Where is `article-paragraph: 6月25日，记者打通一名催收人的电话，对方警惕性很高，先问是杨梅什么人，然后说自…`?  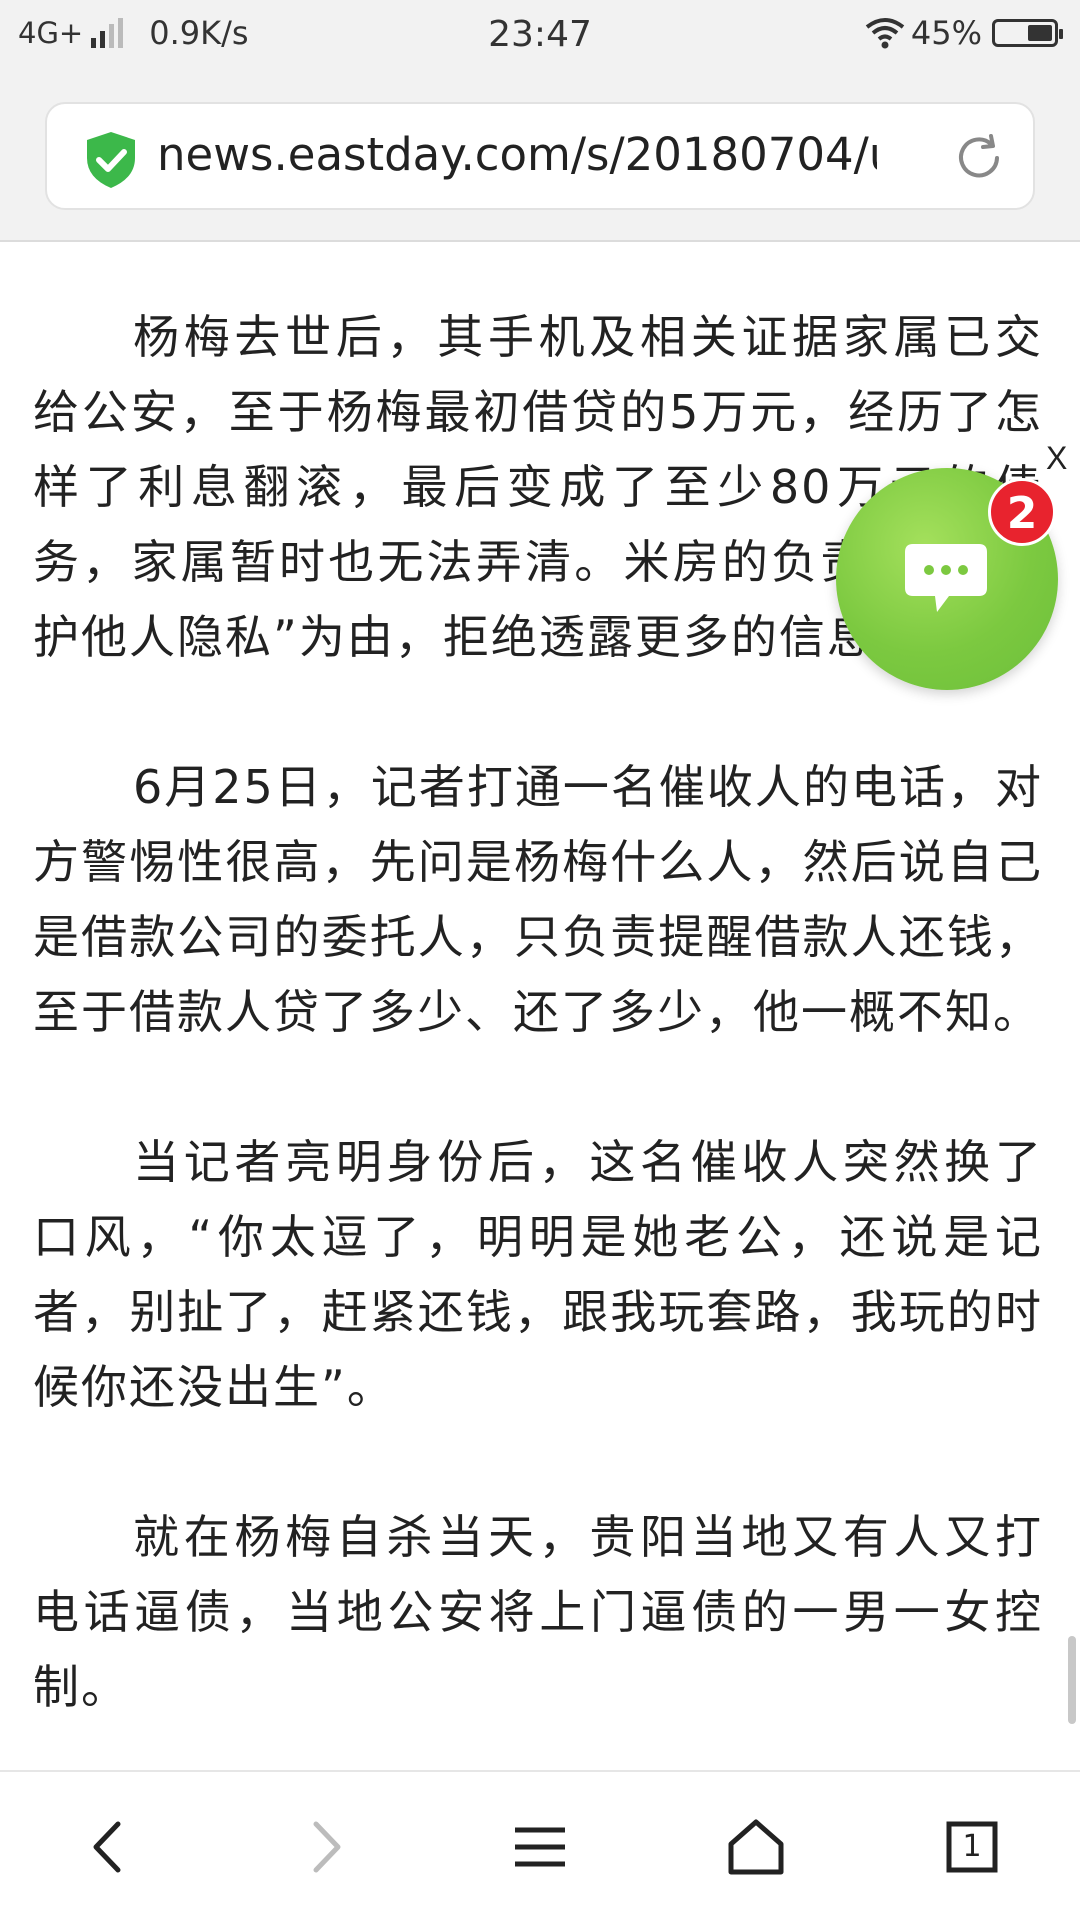 article-paragraph: 6月25日，记者打通一名催收人的电话，对方警惕性很高，先问是杨梅什么人，然后说自… is located at coordinates (538, 899).